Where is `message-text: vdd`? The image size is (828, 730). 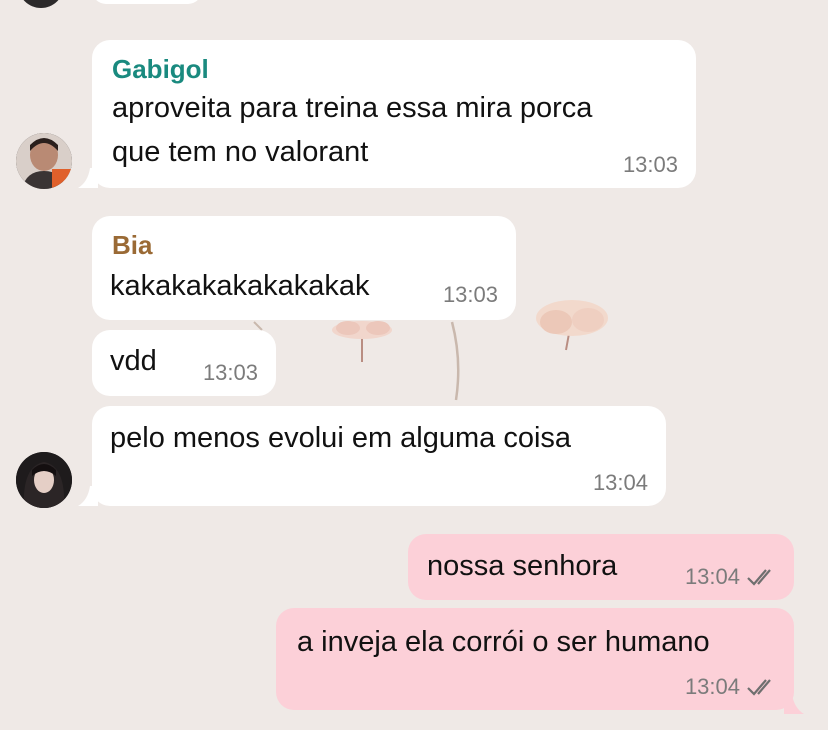 message-text: vdd is located at coordinates (133, 361).